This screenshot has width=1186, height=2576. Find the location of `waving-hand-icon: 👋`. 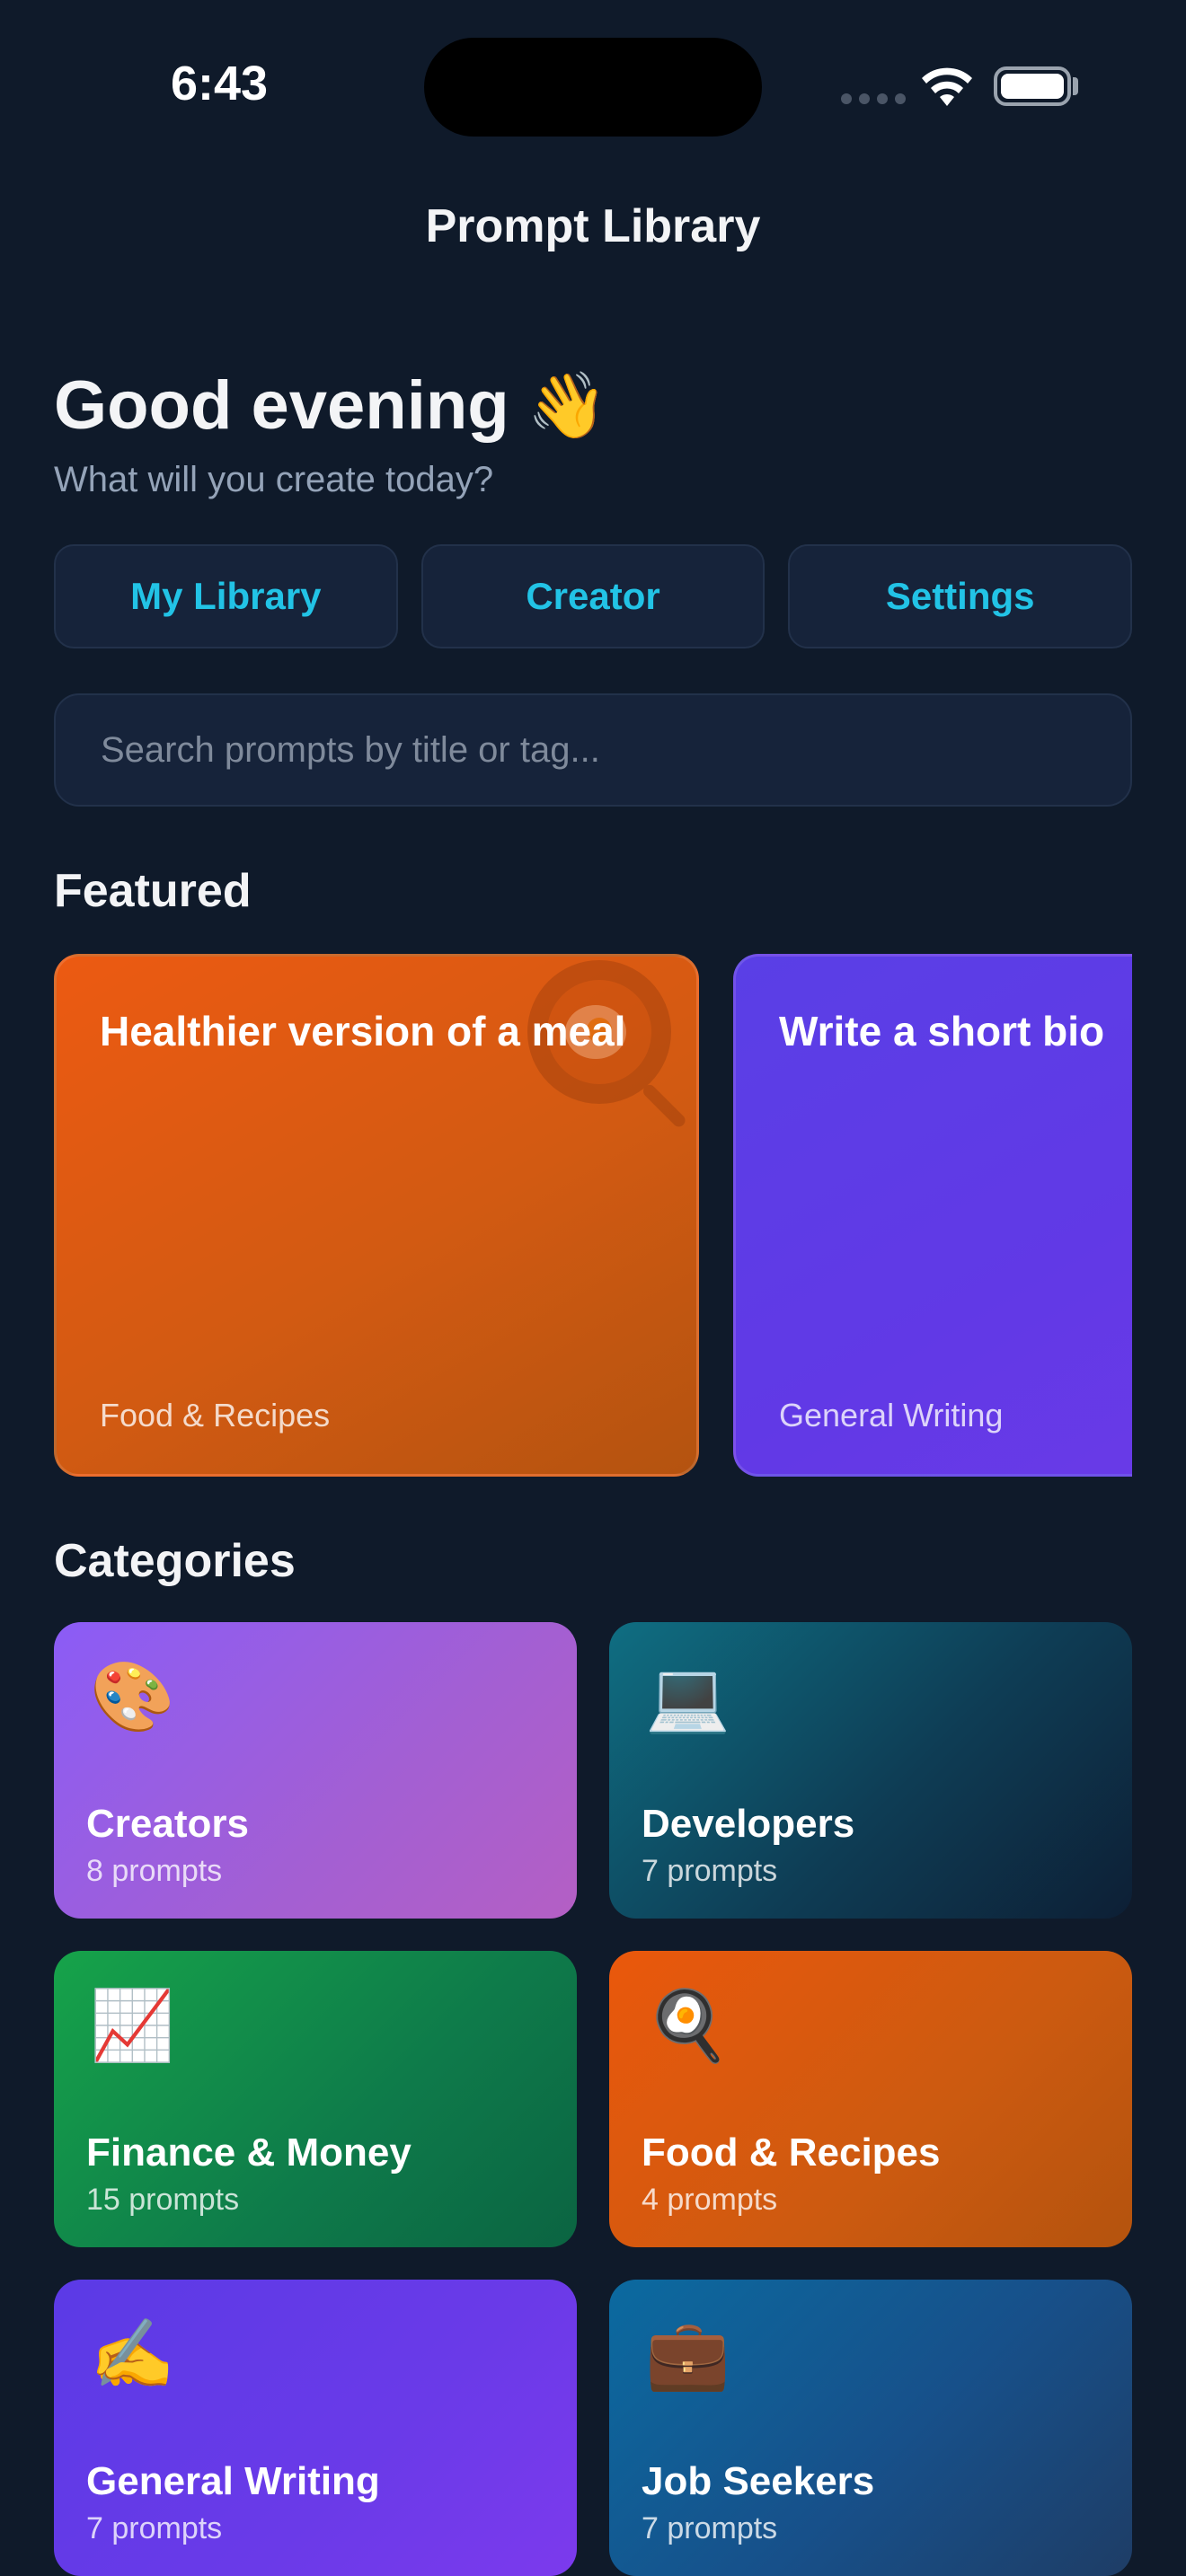

waving-hand-icon: 👋 is located at coordinates (567, 406).